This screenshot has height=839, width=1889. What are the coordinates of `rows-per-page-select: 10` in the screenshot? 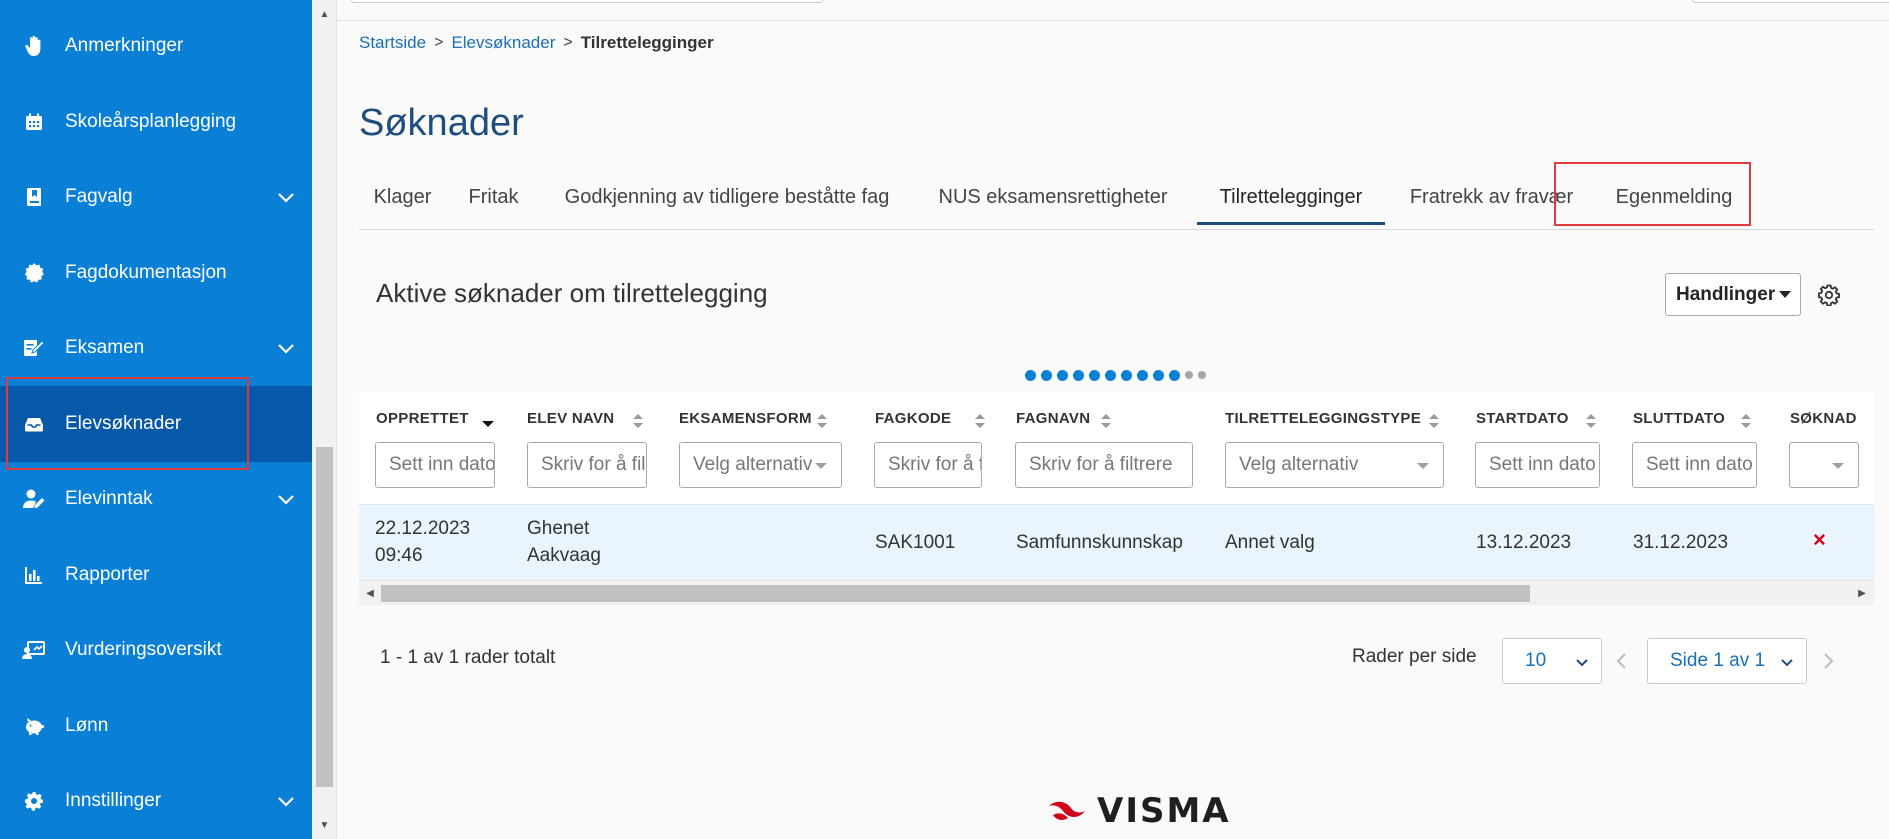 It's located at (1552, 661).